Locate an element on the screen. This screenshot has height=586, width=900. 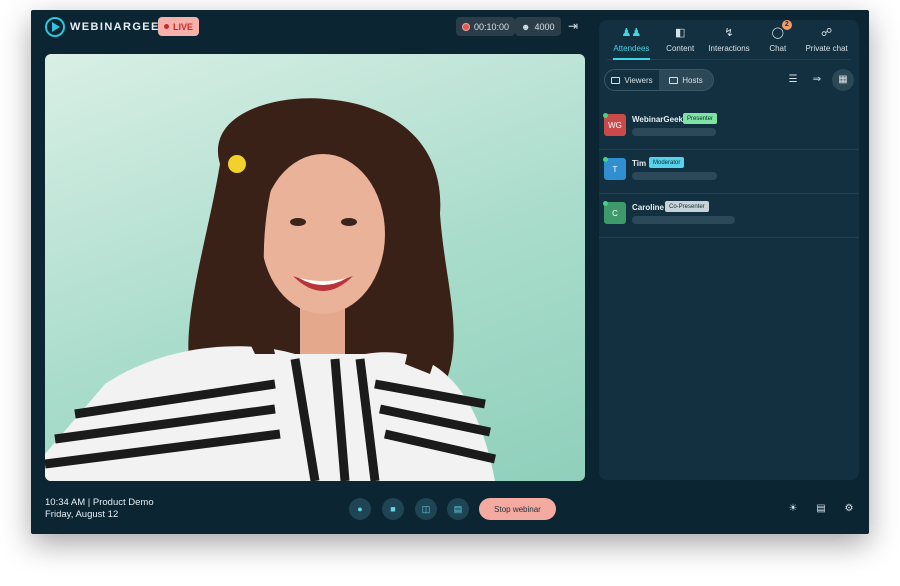
hosts-label: Hosts is located at coordinates (692, 80).